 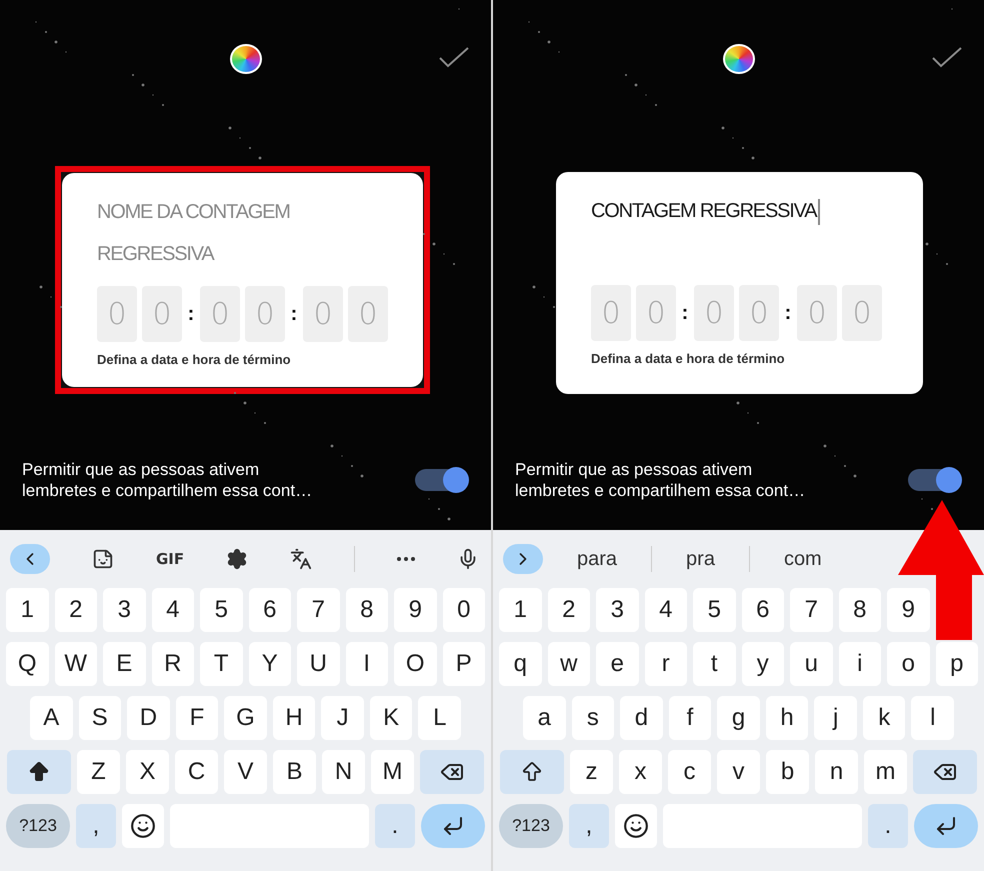 What do you see at coordinates (100, 718) in the screenshot?
I see `key: S` at bounding box center [100, 718].